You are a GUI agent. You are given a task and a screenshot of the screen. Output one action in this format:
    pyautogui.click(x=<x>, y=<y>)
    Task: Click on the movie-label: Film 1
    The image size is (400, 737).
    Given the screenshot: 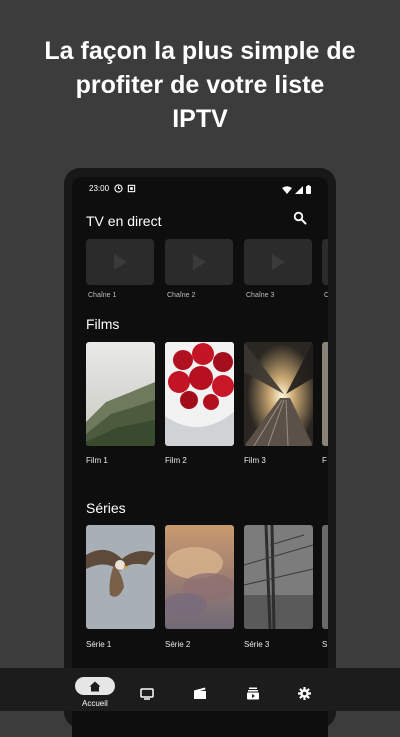 What is the action you would take?
    pyautogui.click(x=97, y=460)
    